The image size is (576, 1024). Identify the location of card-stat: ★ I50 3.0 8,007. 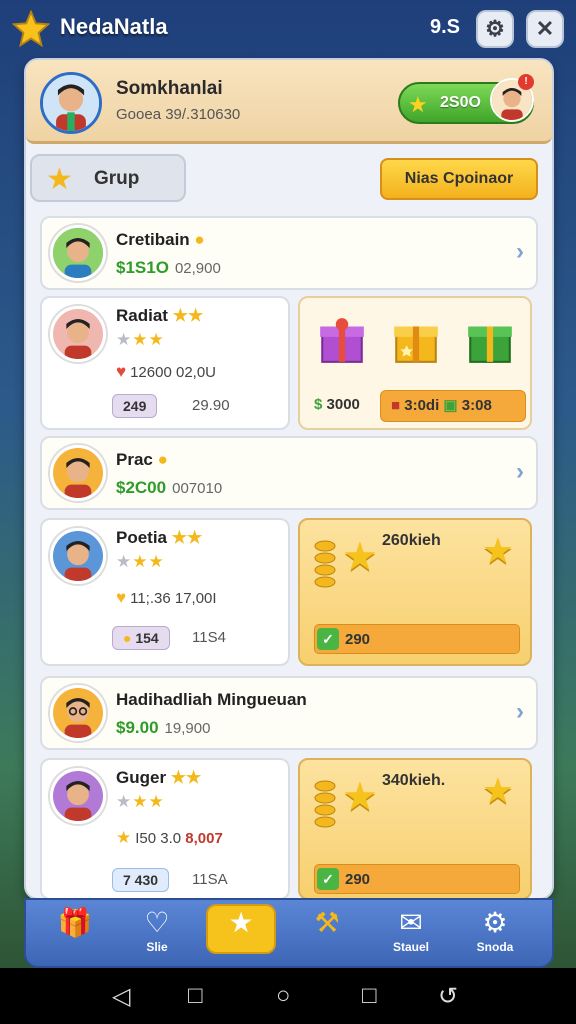
(169, 837).